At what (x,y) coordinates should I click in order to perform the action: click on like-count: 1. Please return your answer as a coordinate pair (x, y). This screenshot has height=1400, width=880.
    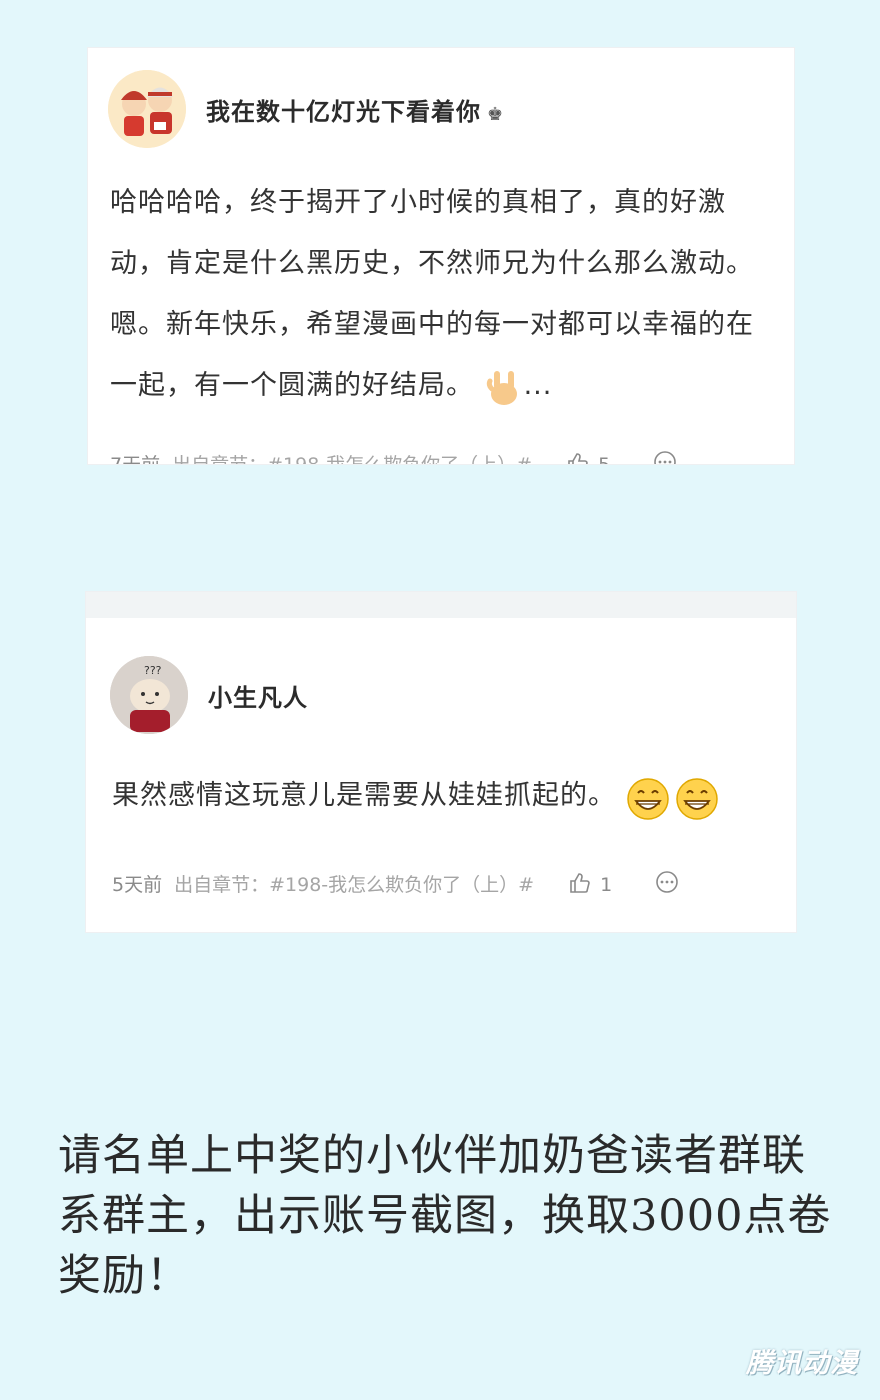
    Looking at the image, I should click on (606, 885).